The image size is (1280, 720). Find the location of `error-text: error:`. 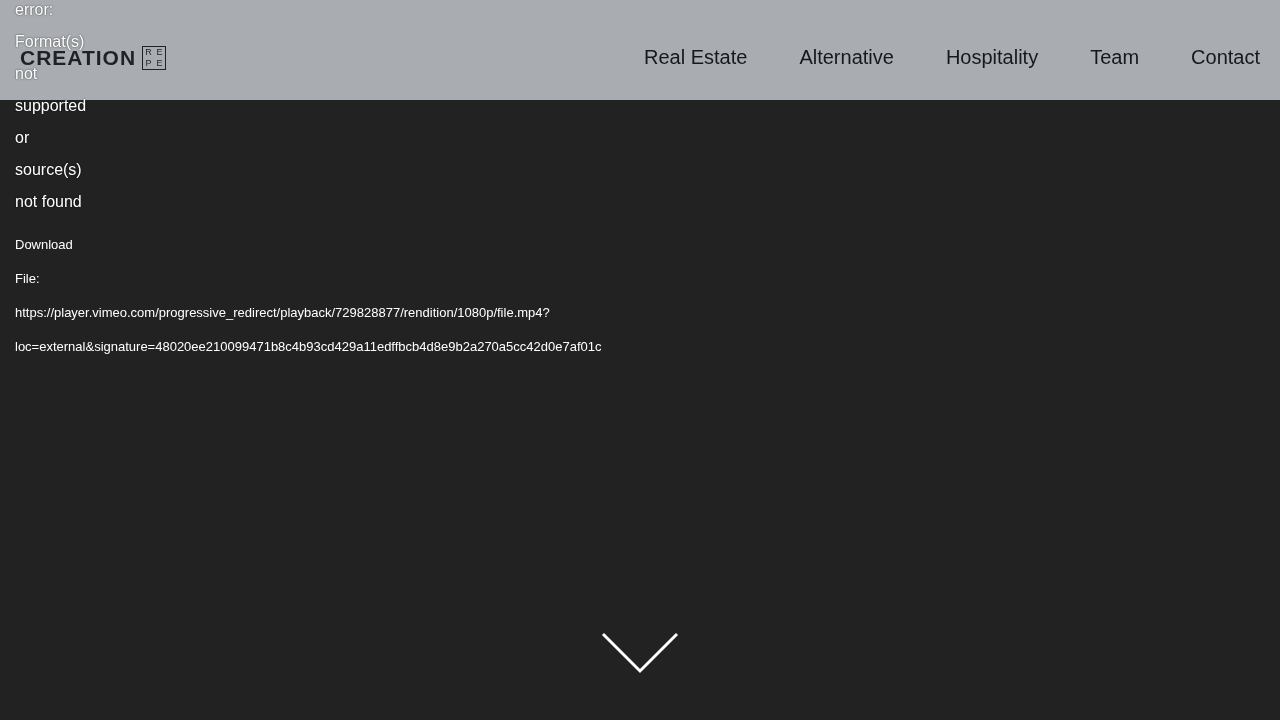

error-text: error: is located at coordinates (34, 9).